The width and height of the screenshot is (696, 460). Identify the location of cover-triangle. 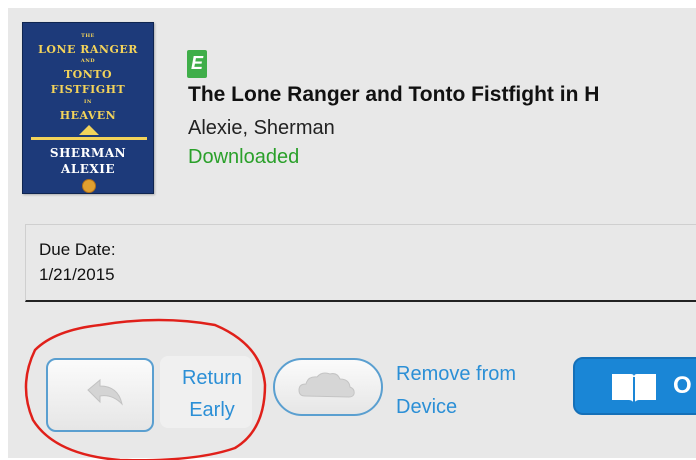
(89, 130).